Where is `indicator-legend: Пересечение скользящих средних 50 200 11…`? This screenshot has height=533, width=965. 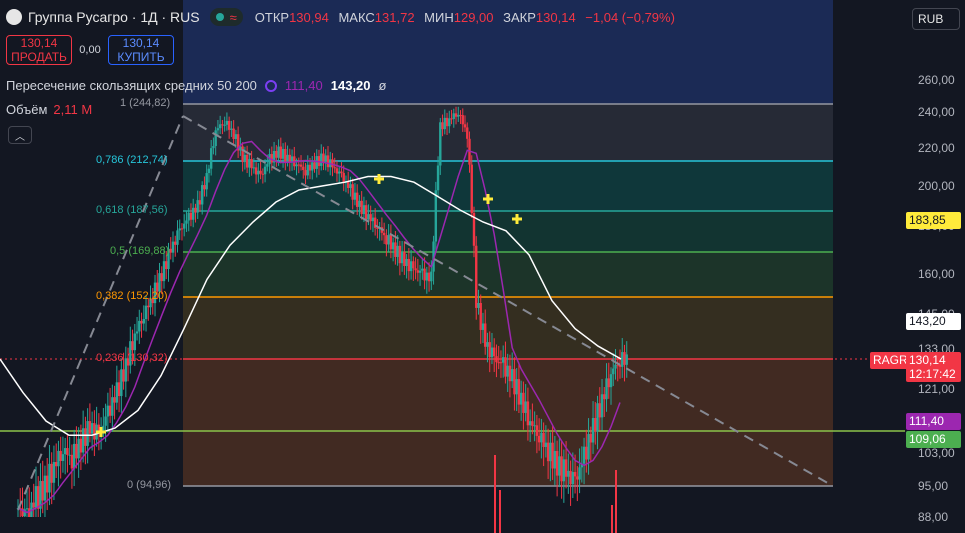 indicator-legend: Пересечение скользящих средних 50 200 11… is located at coordinates (196, 85).